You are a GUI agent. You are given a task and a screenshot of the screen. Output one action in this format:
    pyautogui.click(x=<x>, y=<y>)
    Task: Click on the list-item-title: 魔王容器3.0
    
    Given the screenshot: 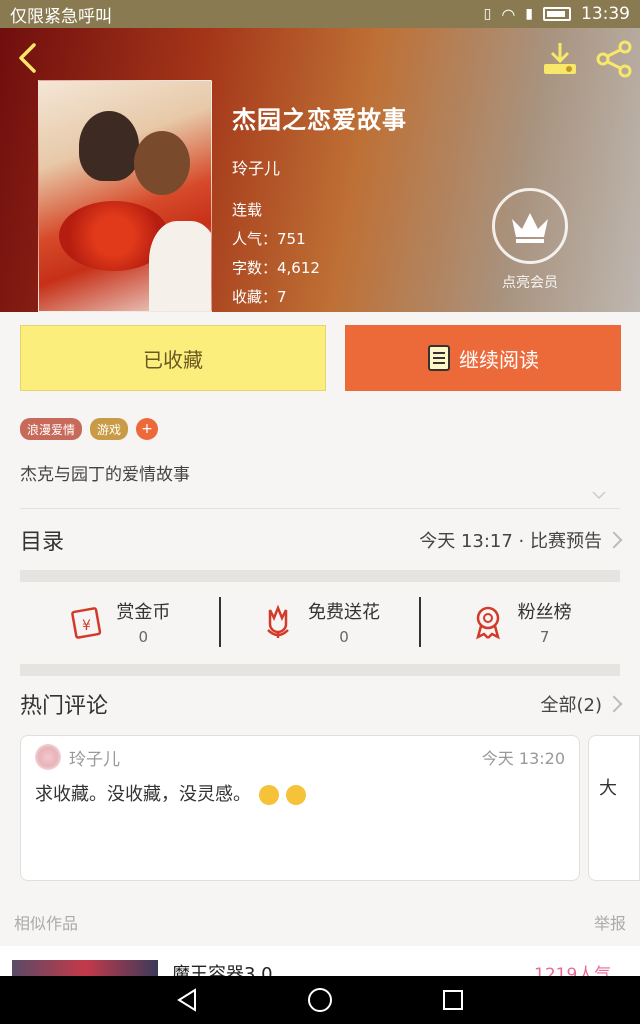 What is the action you would take?
    pyautogui.click(x=222, y=970)
    